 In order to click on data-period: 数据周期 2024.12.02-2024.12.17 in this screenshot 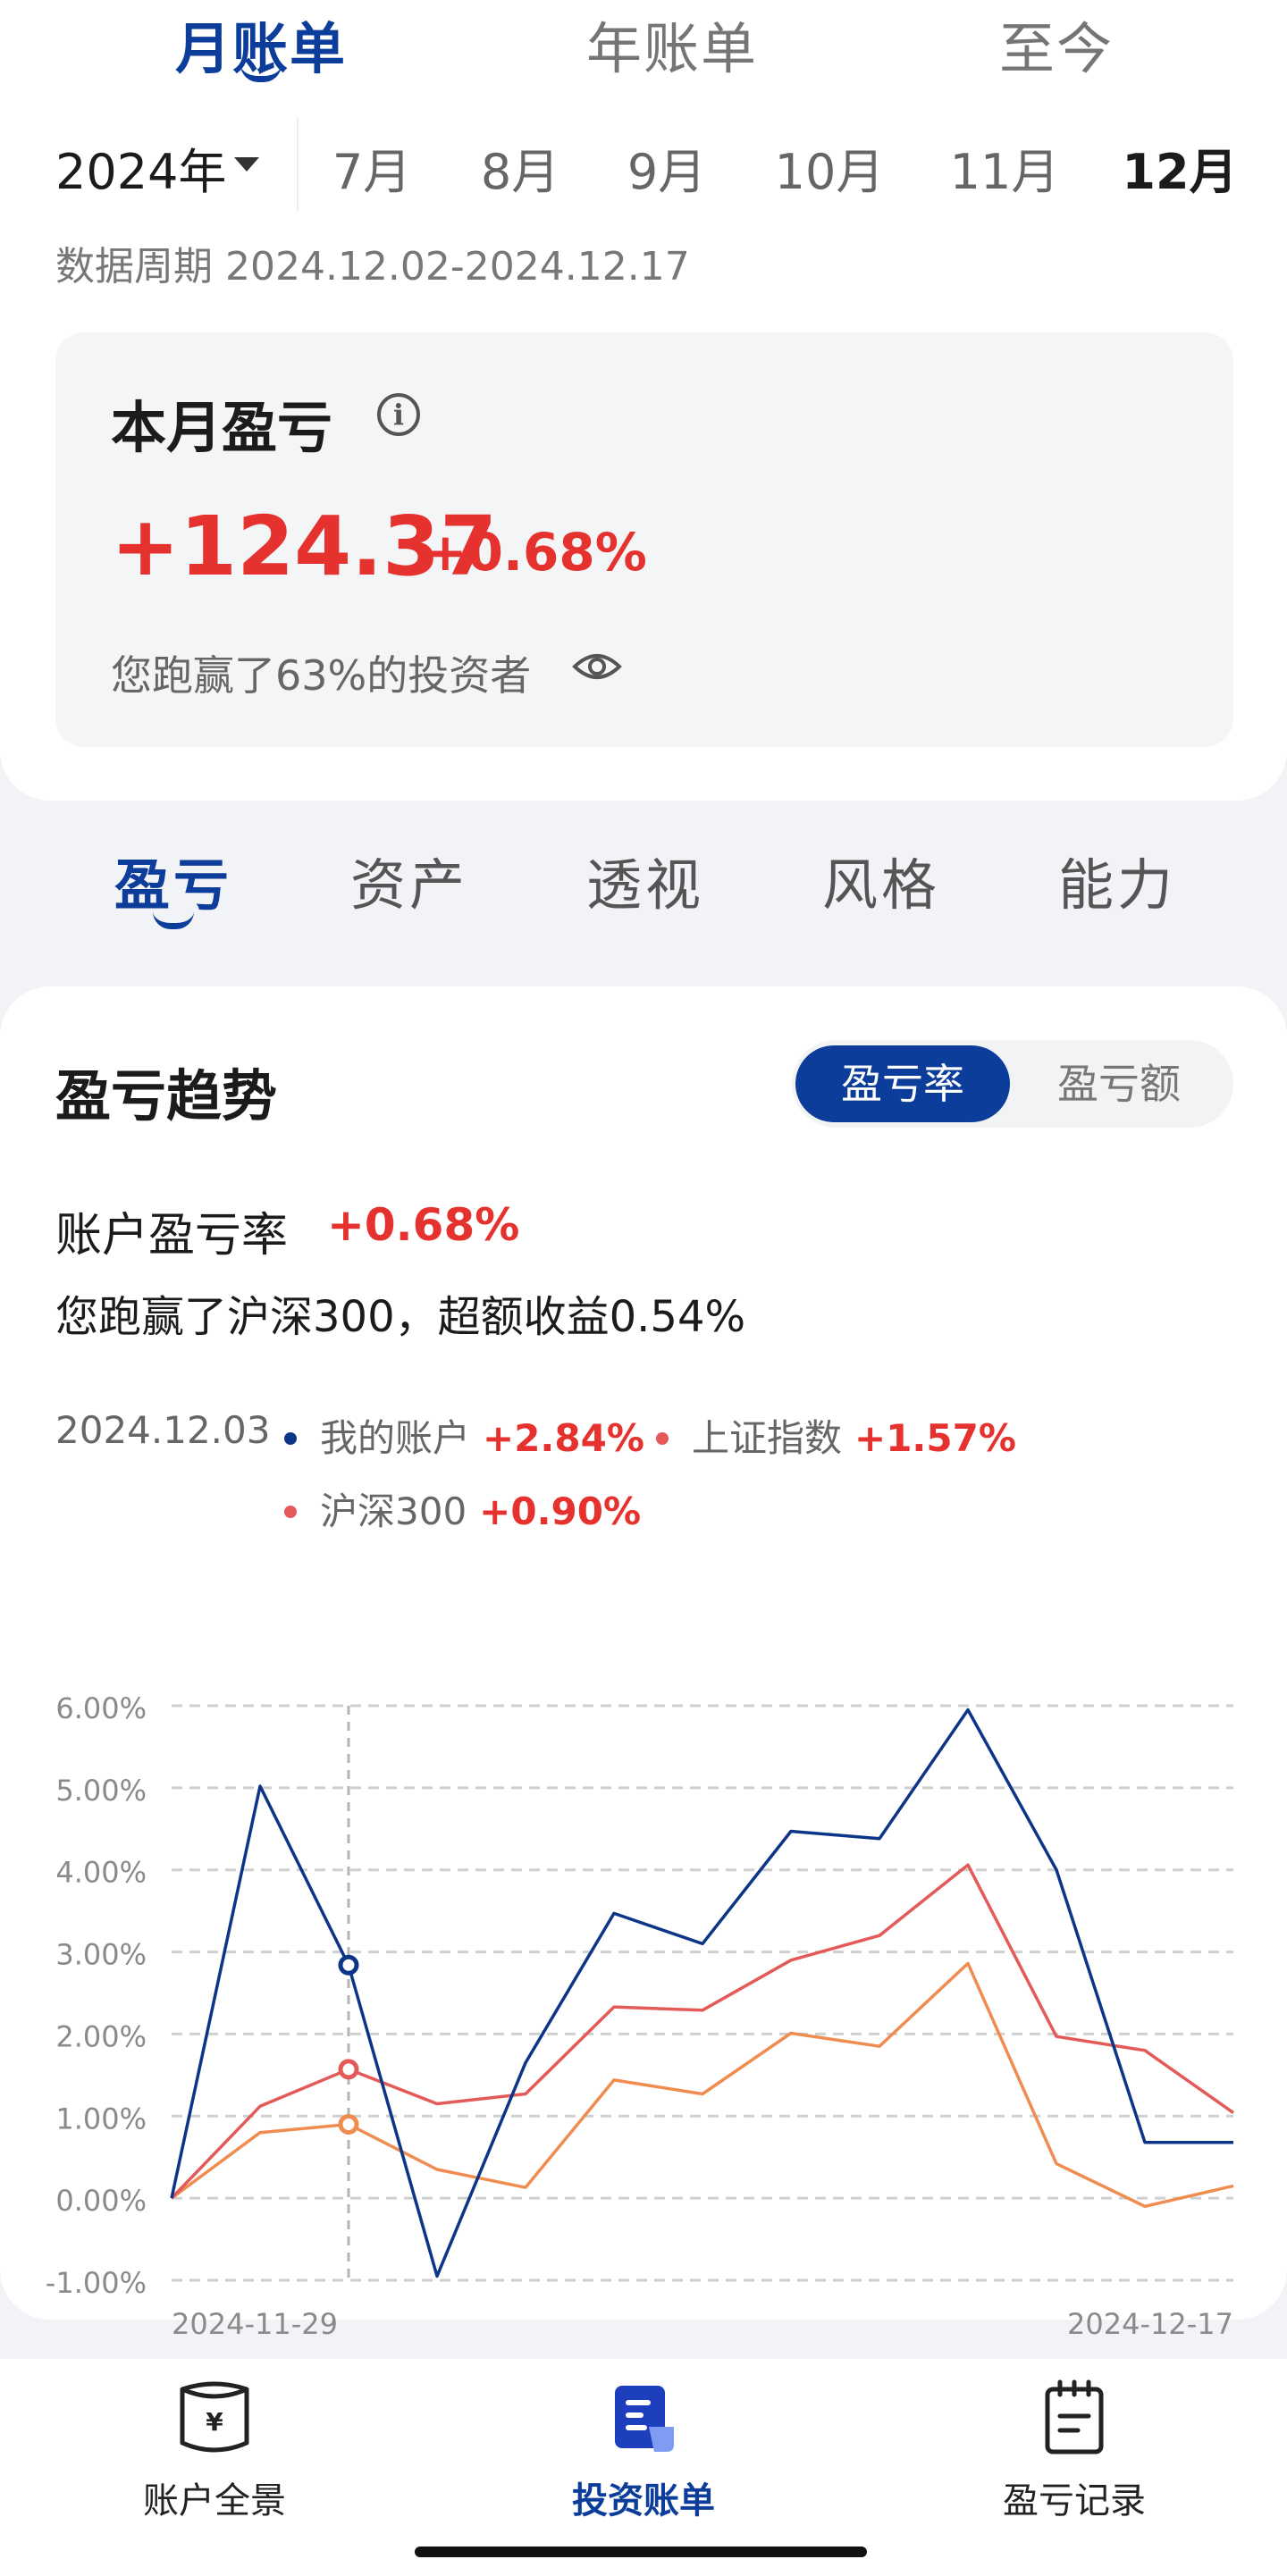, I will do `click(373, 266)`.